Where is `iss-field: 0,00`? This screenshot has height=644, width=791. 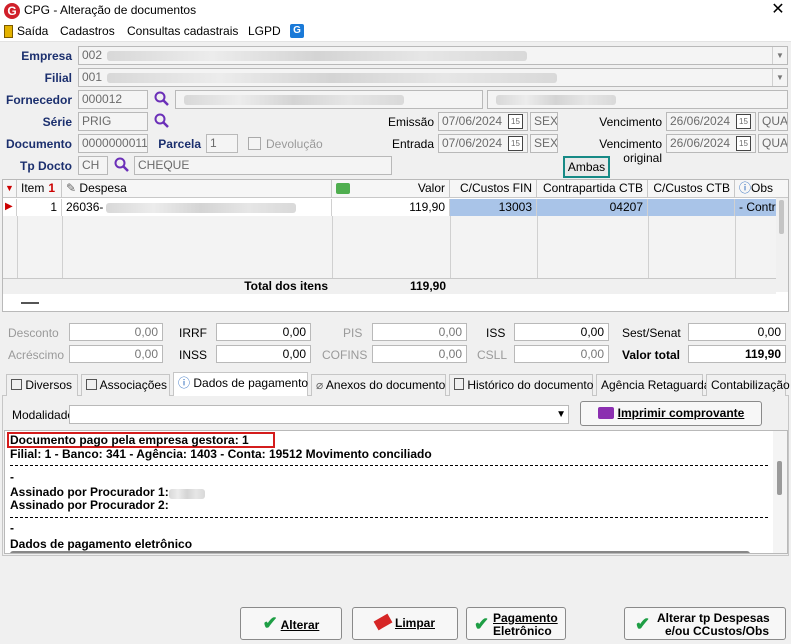 iss-field: 0,00 is located at coordinates (561, 332).